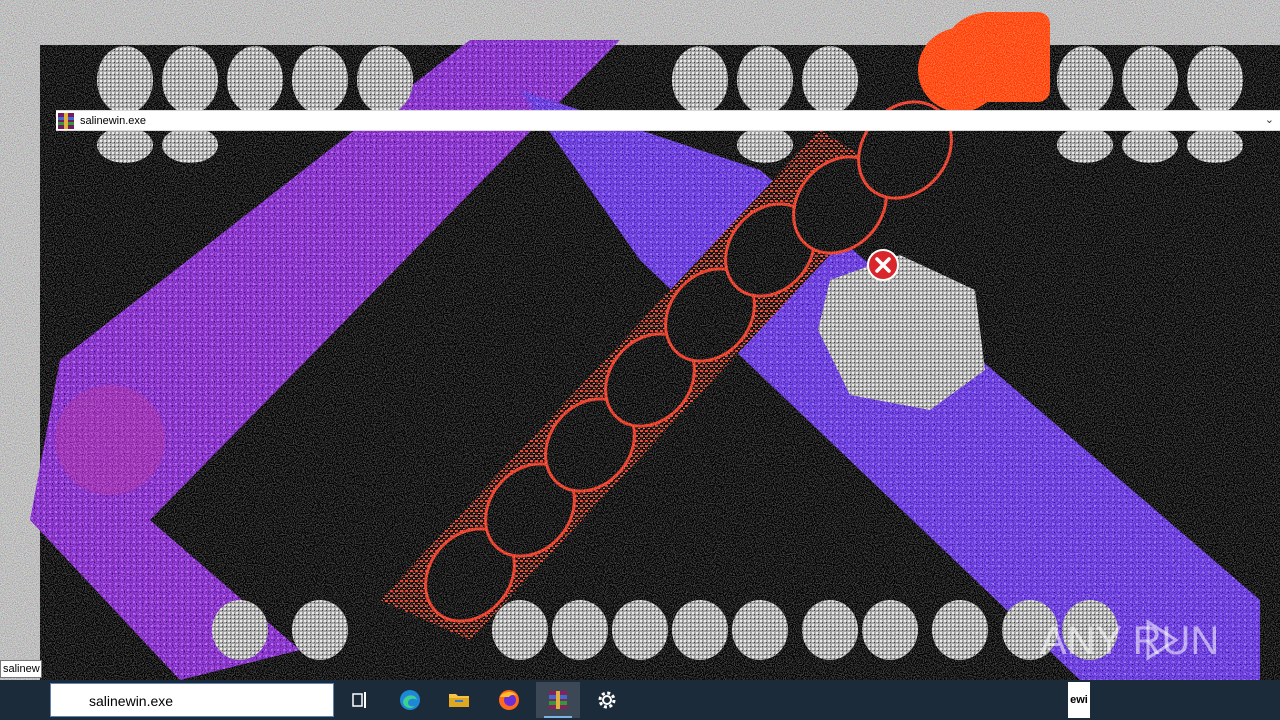 The height and width of the screenshot is (720, 1280). I want to click on settings-button, so click(607, 700).